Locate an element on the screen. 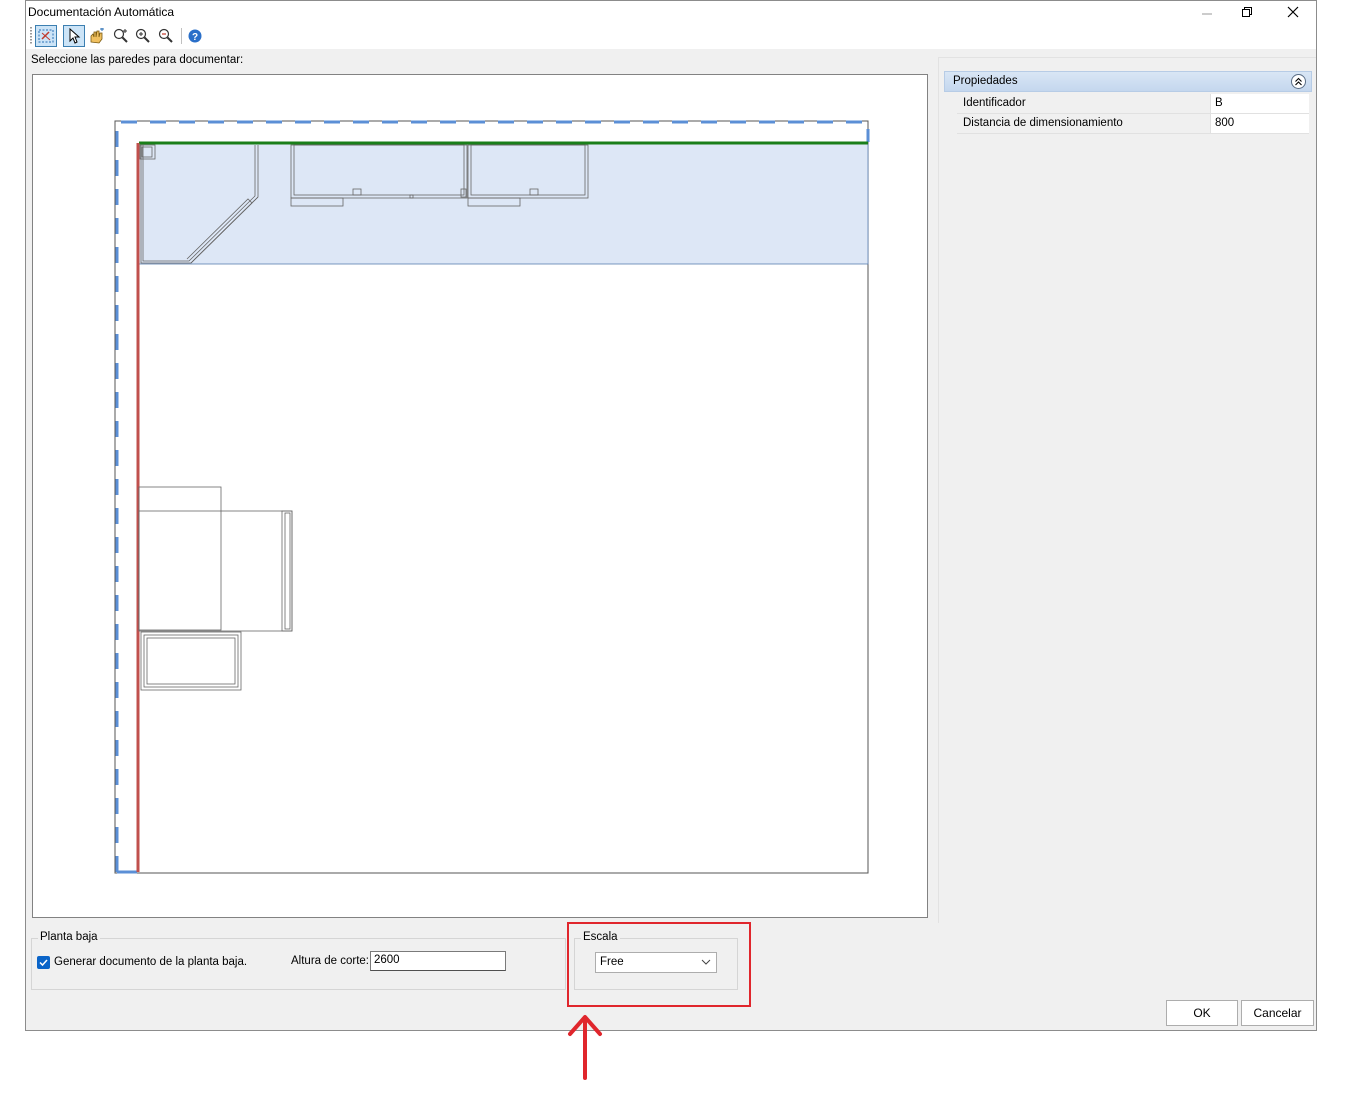  collapse-button is located at coordinates (1298, 81).